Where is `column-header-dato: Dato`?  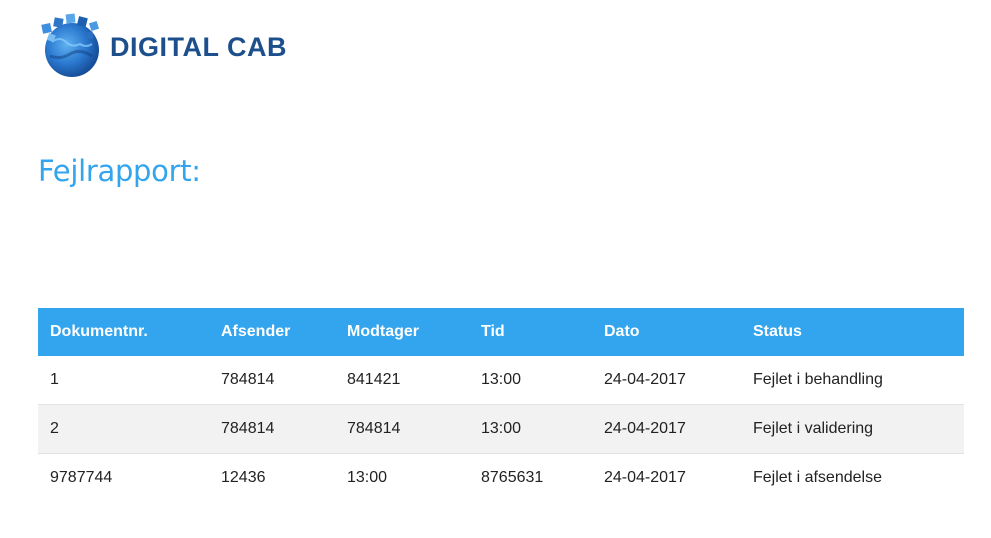 column-header-dato: Dato is located at coordinates (666, 332).